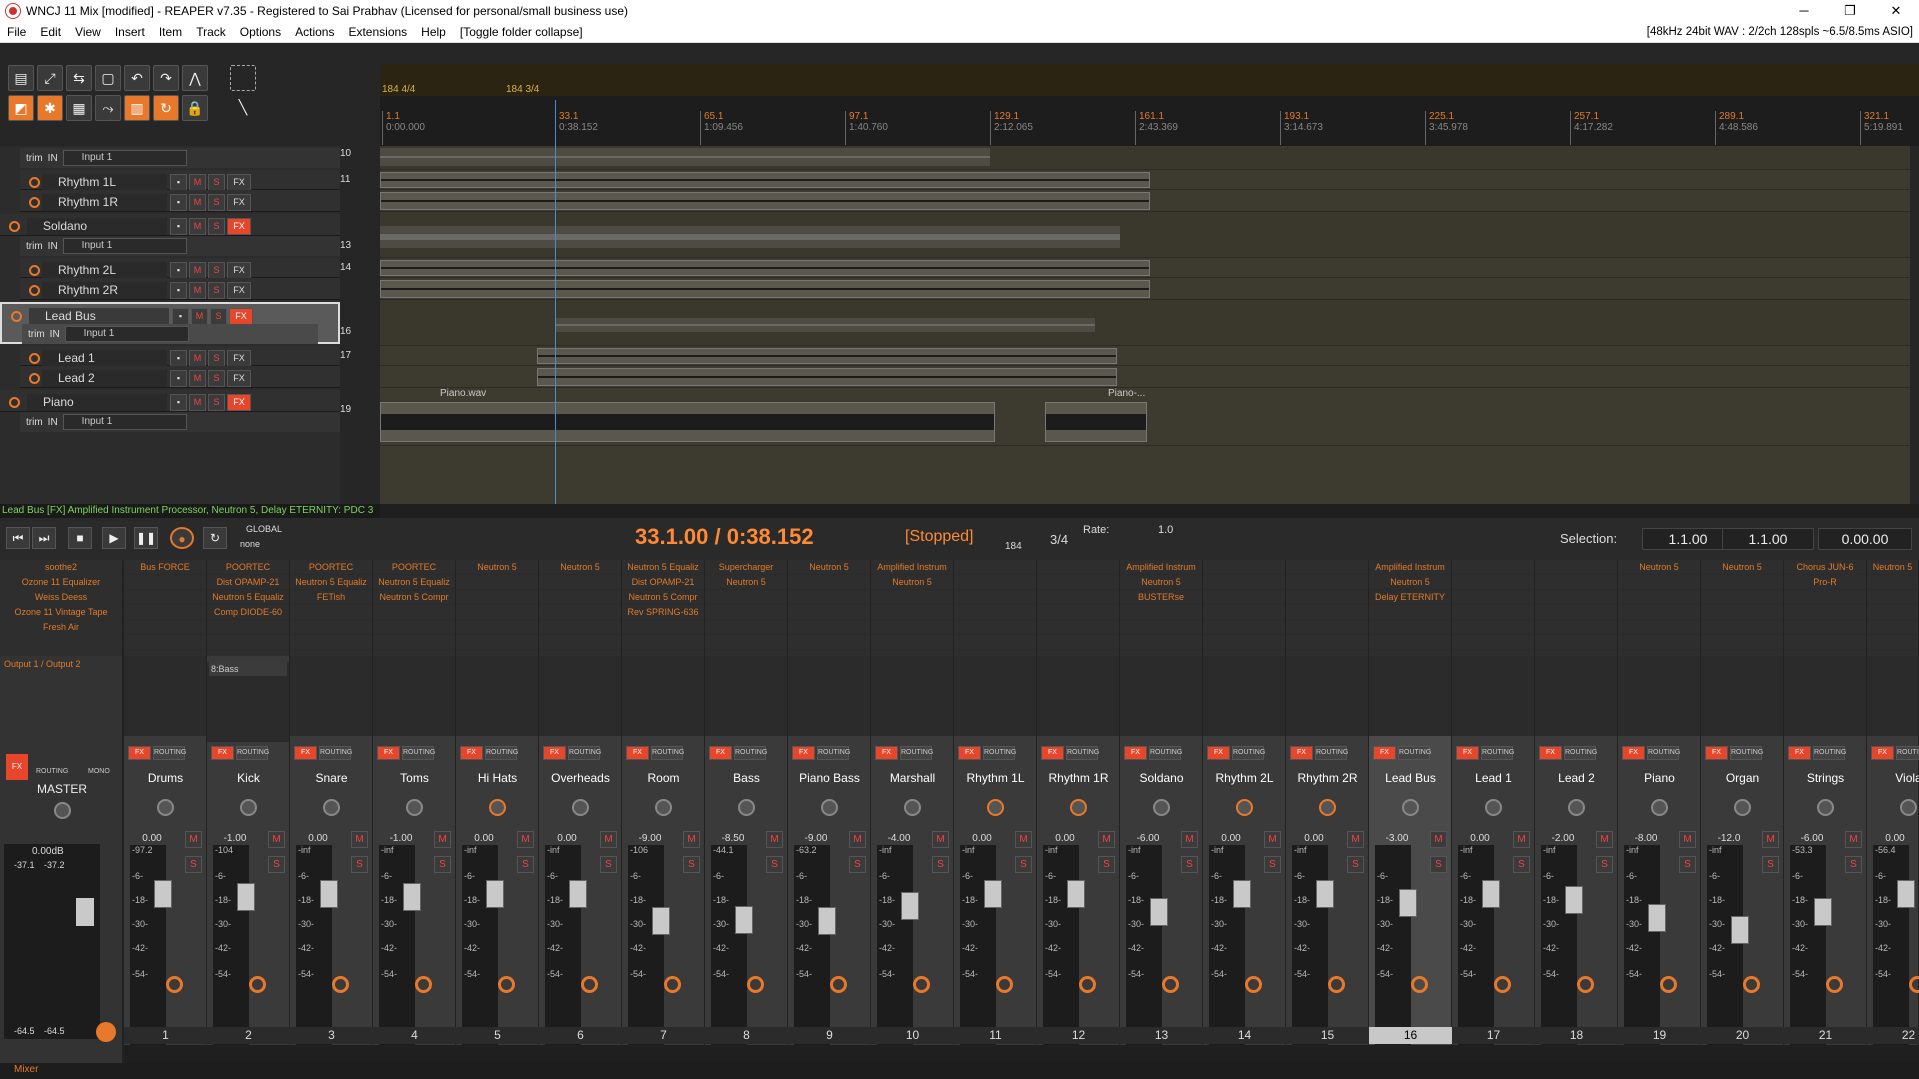  Describe the element at coordinates (497, 567) in the screenshot. I see `fx-slot: Neutron 5` at that location.